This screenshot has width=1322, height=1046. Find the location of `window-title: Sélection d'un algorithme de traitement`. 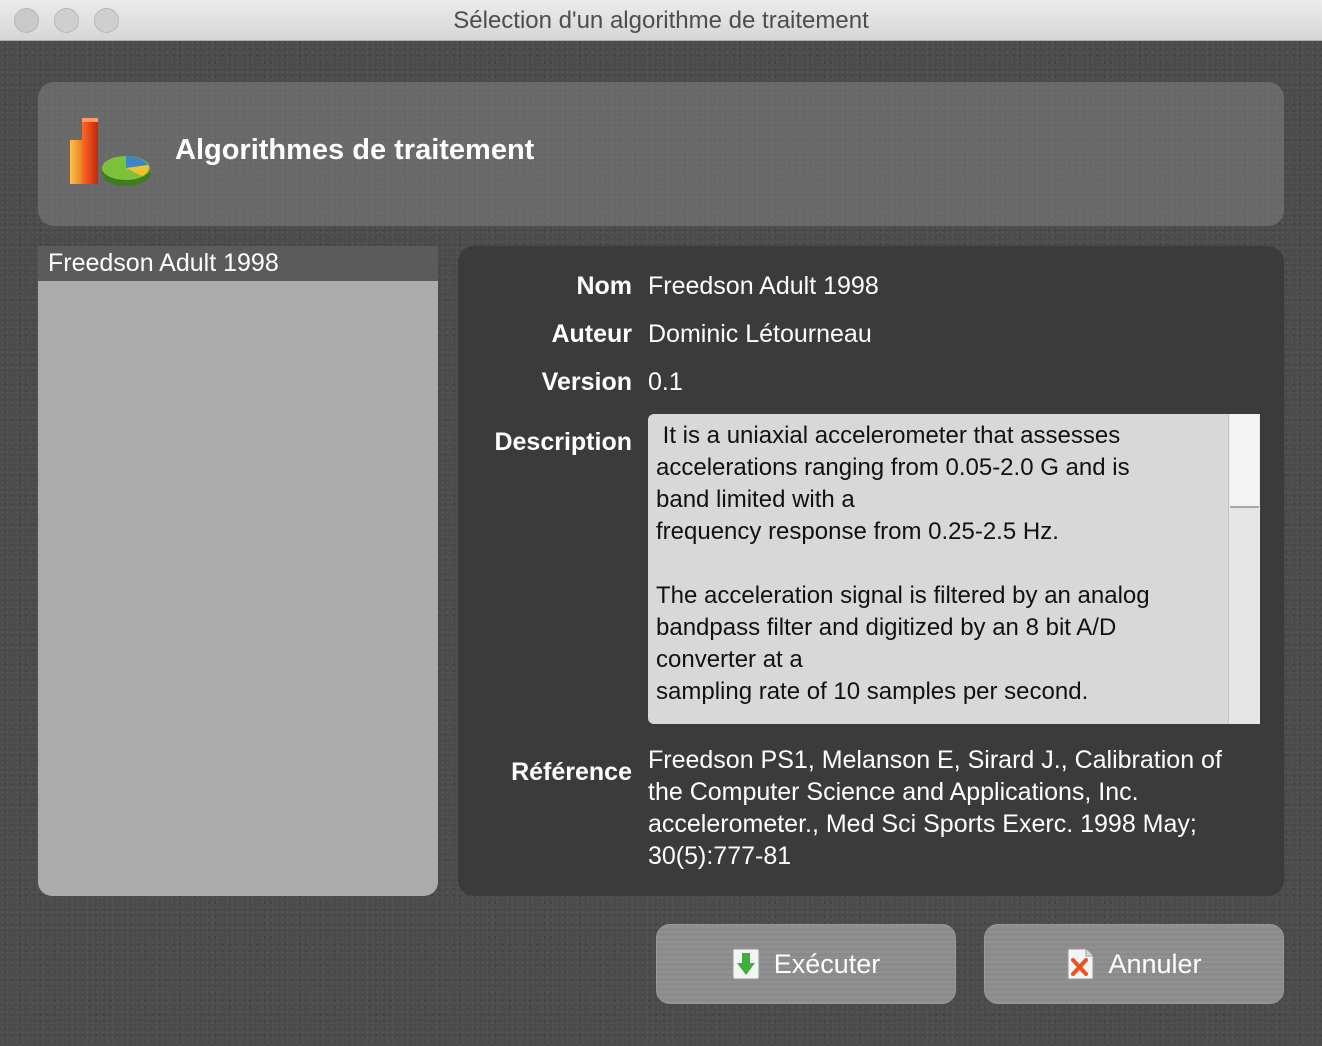

window-title: Sélection d'un algorithme de traitement is located at coordinates (661, 20).